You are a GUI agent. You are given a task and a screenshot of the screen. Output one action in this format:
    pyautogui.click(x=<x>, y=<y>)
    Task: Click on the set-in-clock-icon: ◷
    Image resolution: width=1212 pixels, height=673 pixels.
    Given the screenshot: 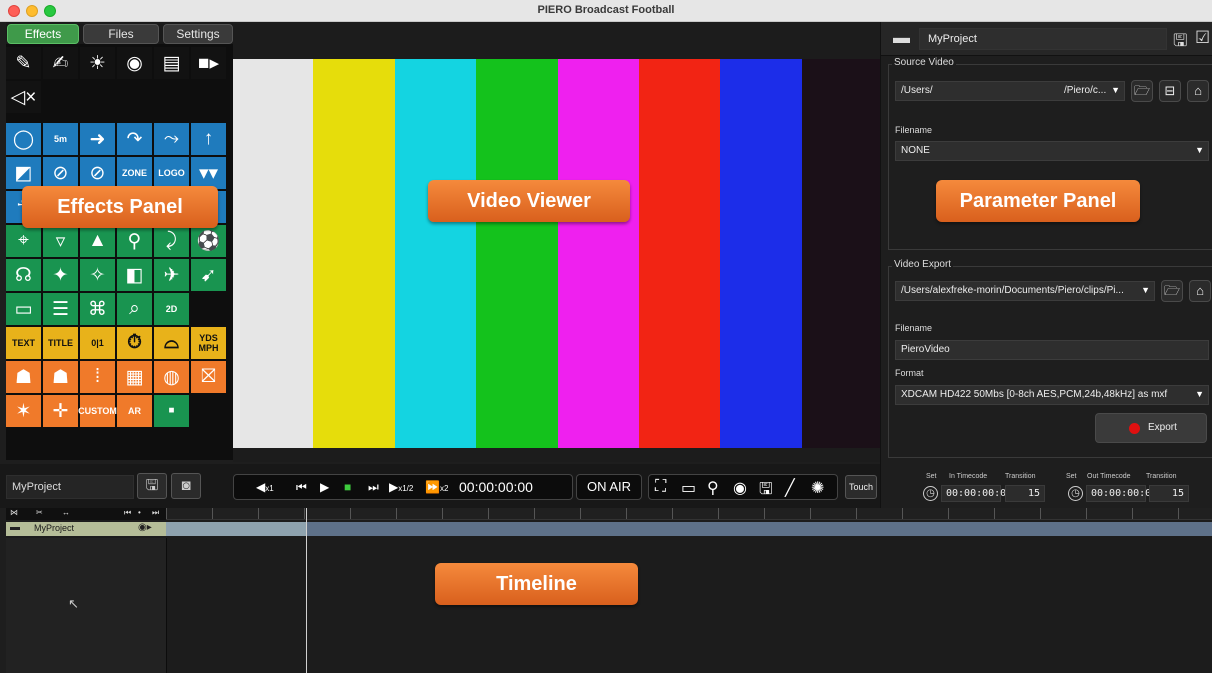 What is the action you would take?
    pyautogui.click(x=930, y=493)
    